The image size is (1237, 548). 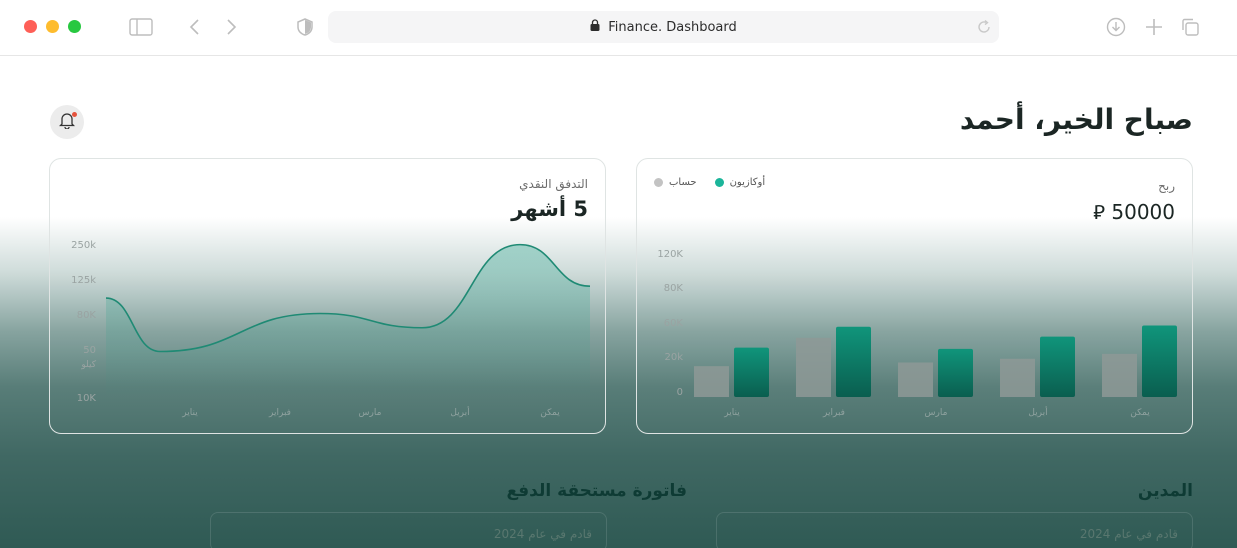 What do you see at coordinates (1154, 27) in the screenshot?
I see `new-tab-icon` at bounding box center [1154, 27].